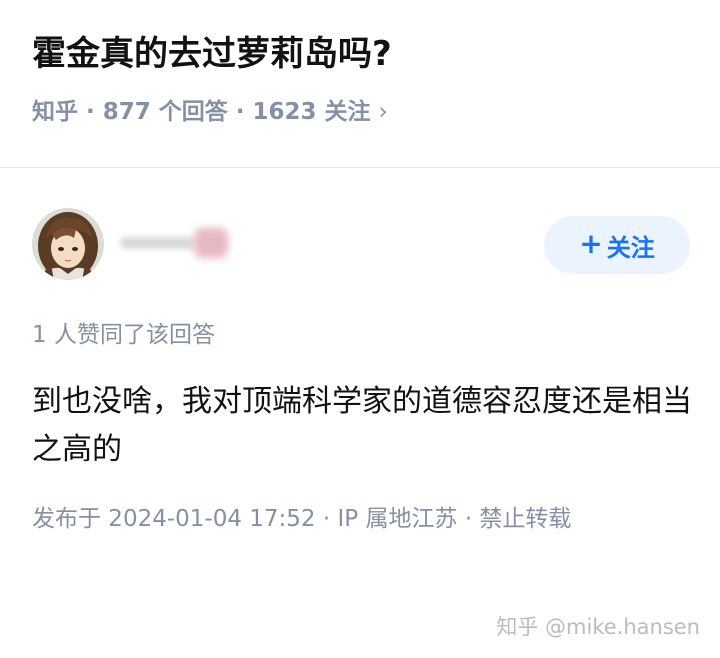 This screenshot has width=720, height=658. Describe the element at coordinates (383, 112) in the screenshot. I see `chevron-right-icon: ›` at that location.